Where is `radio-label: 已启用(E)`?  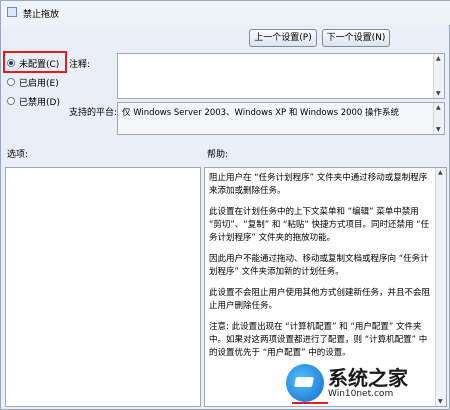
radio-label: 已启用(E) is located at coordinates (39, 83).